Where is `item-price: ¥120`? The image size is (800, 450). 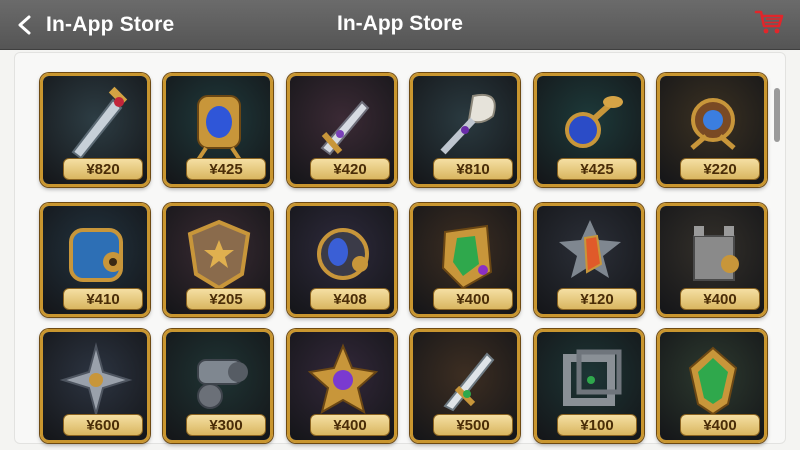 item-price: ¥120 is located at coordinates (597, 299).